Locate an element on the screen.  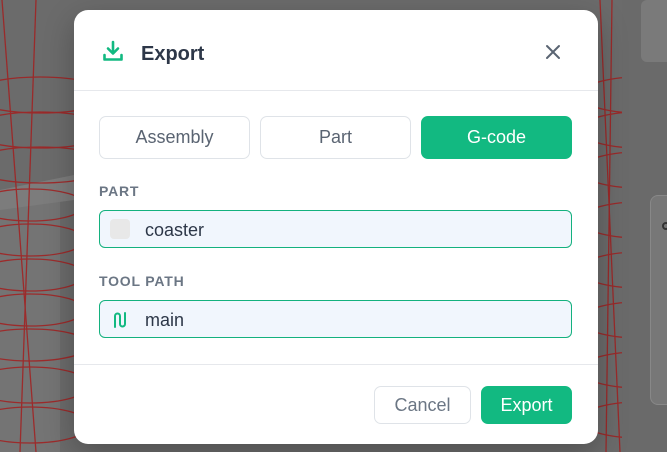
tool-path-value: main is located at coordinates (165, 320).